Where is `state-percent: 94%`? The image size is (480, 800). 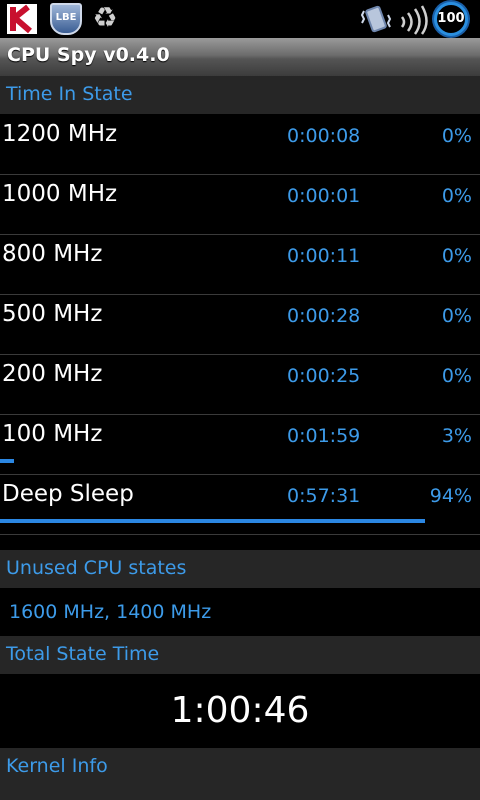
state-percent: 94% is located at coordinates (450, 496).